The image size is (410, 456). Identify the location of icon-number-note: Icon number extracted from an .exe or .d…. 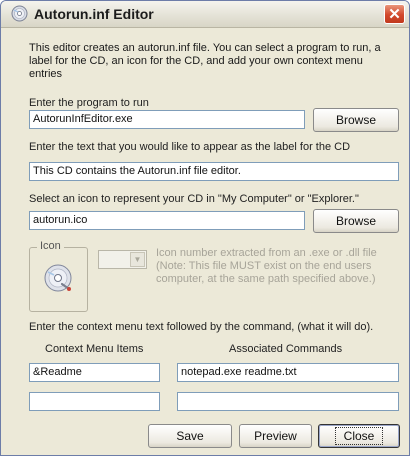
(266, 266).